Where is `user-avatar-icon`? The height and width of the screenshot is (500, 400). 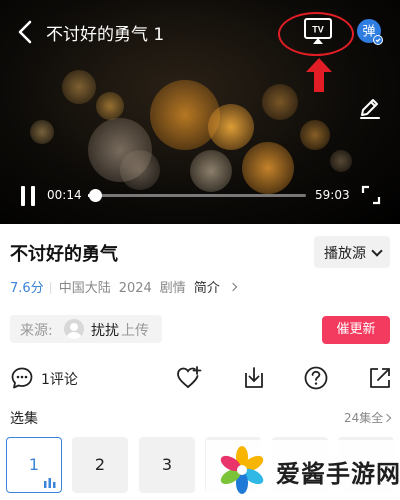 user-avatar-icon is located at coordinates (74, 331).